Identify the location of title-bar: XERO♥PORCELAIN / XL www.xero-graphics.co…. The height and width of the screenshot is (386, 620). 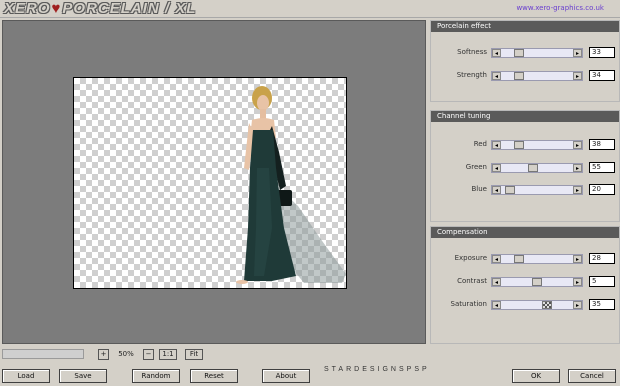
(310, 9).